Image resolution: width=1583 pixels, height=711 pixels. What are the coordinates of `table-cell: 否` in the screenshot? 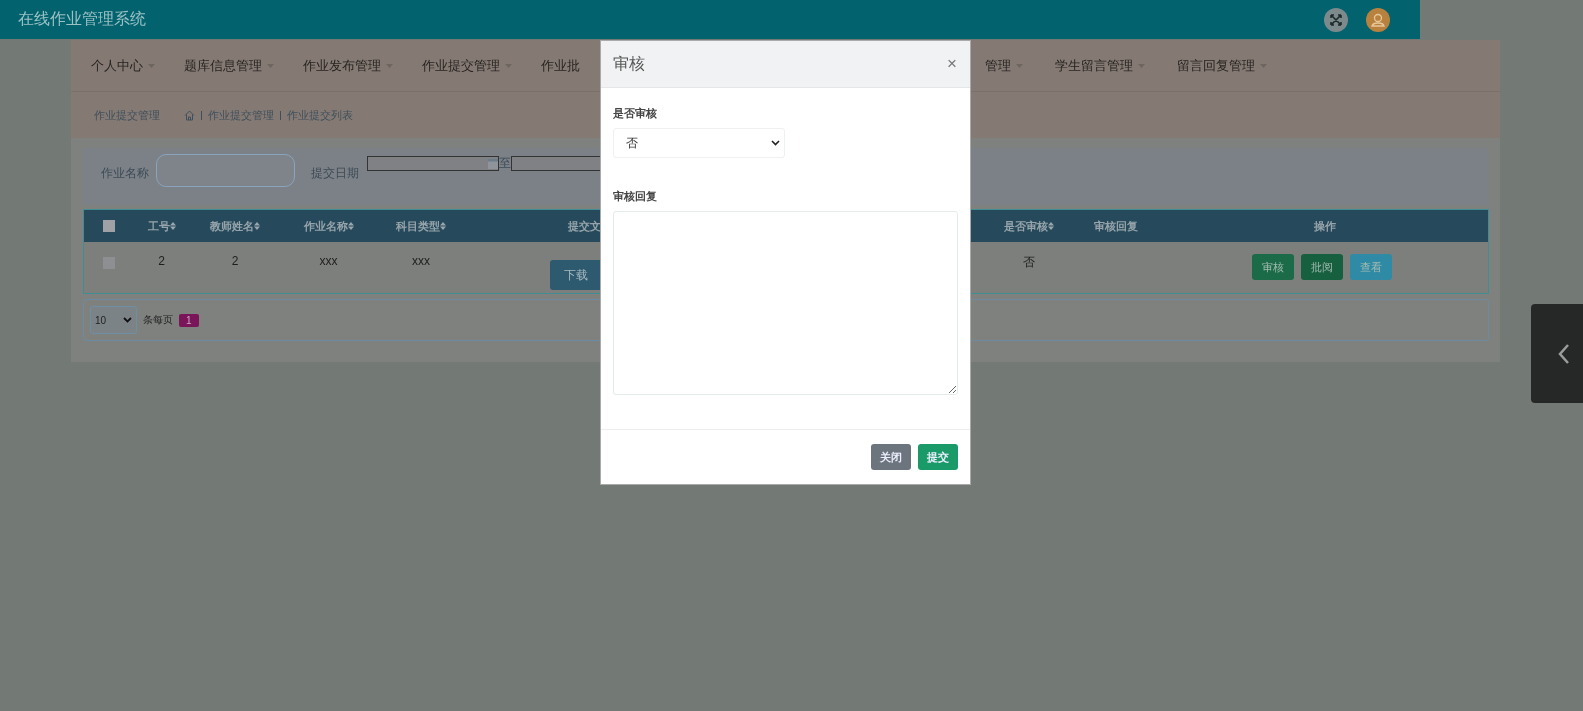 It's located at (1028, 262).